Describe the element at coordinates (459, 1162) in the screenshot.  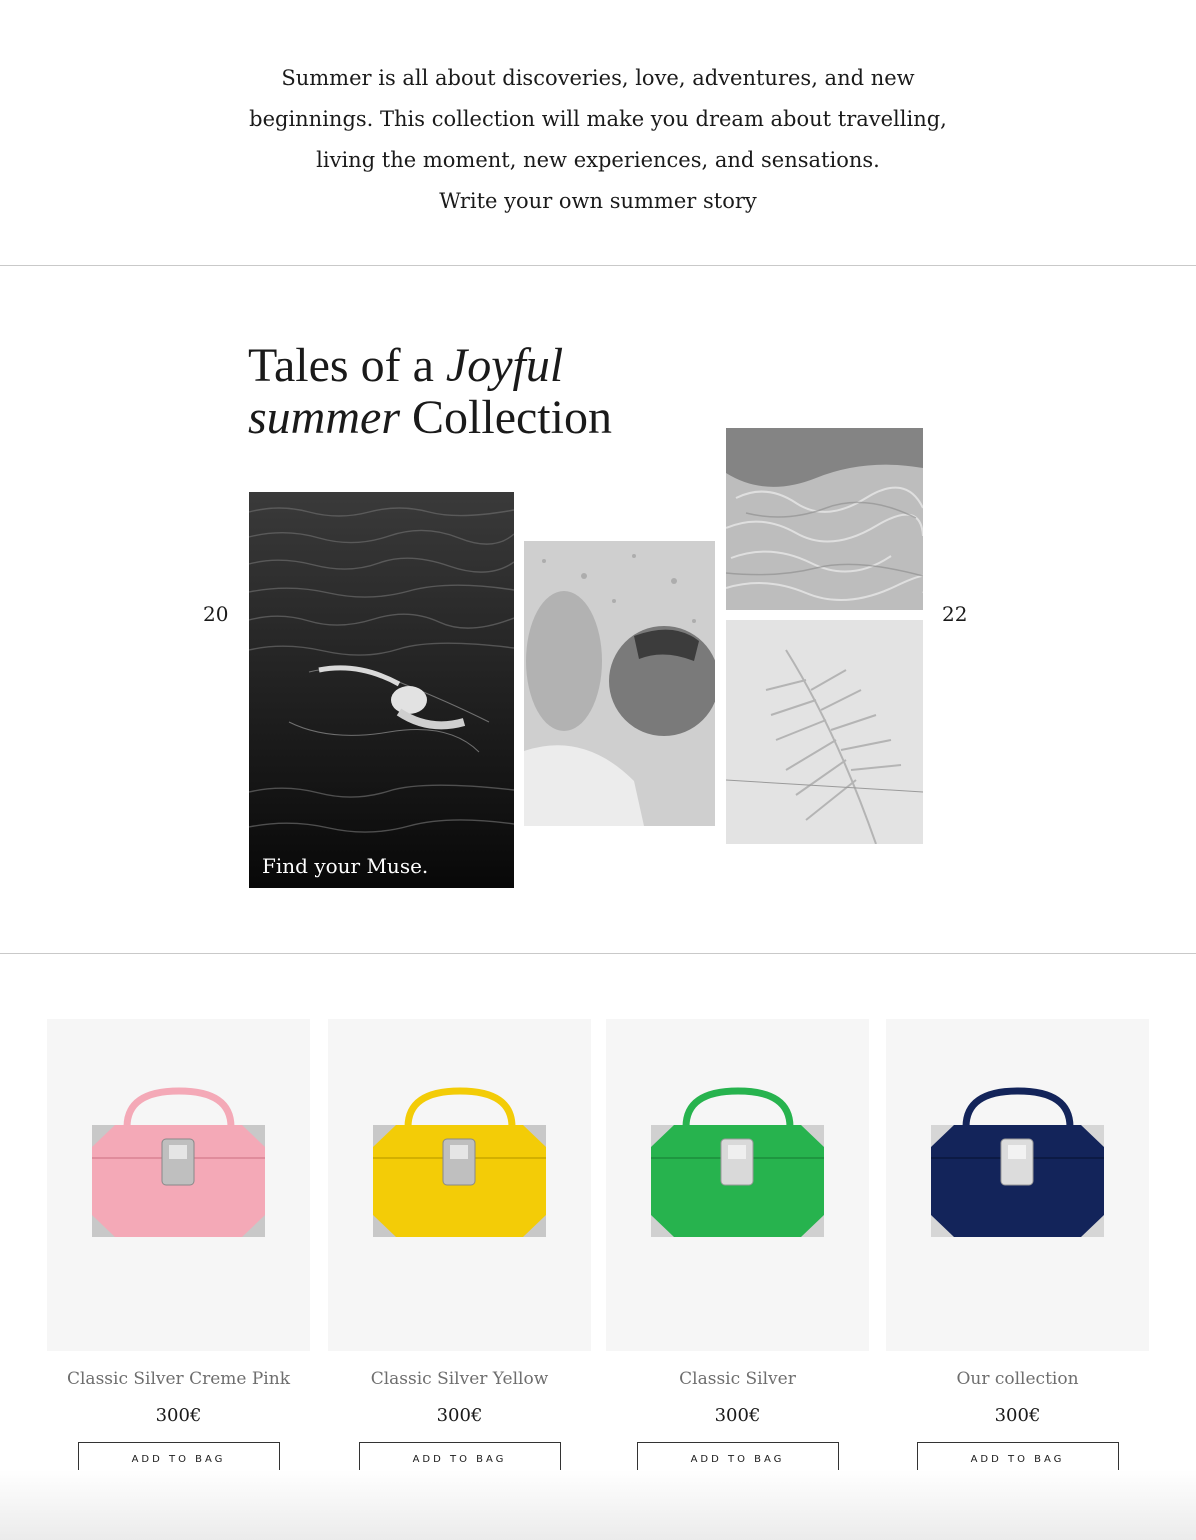
I see `vanity-case-yellow` at that location.